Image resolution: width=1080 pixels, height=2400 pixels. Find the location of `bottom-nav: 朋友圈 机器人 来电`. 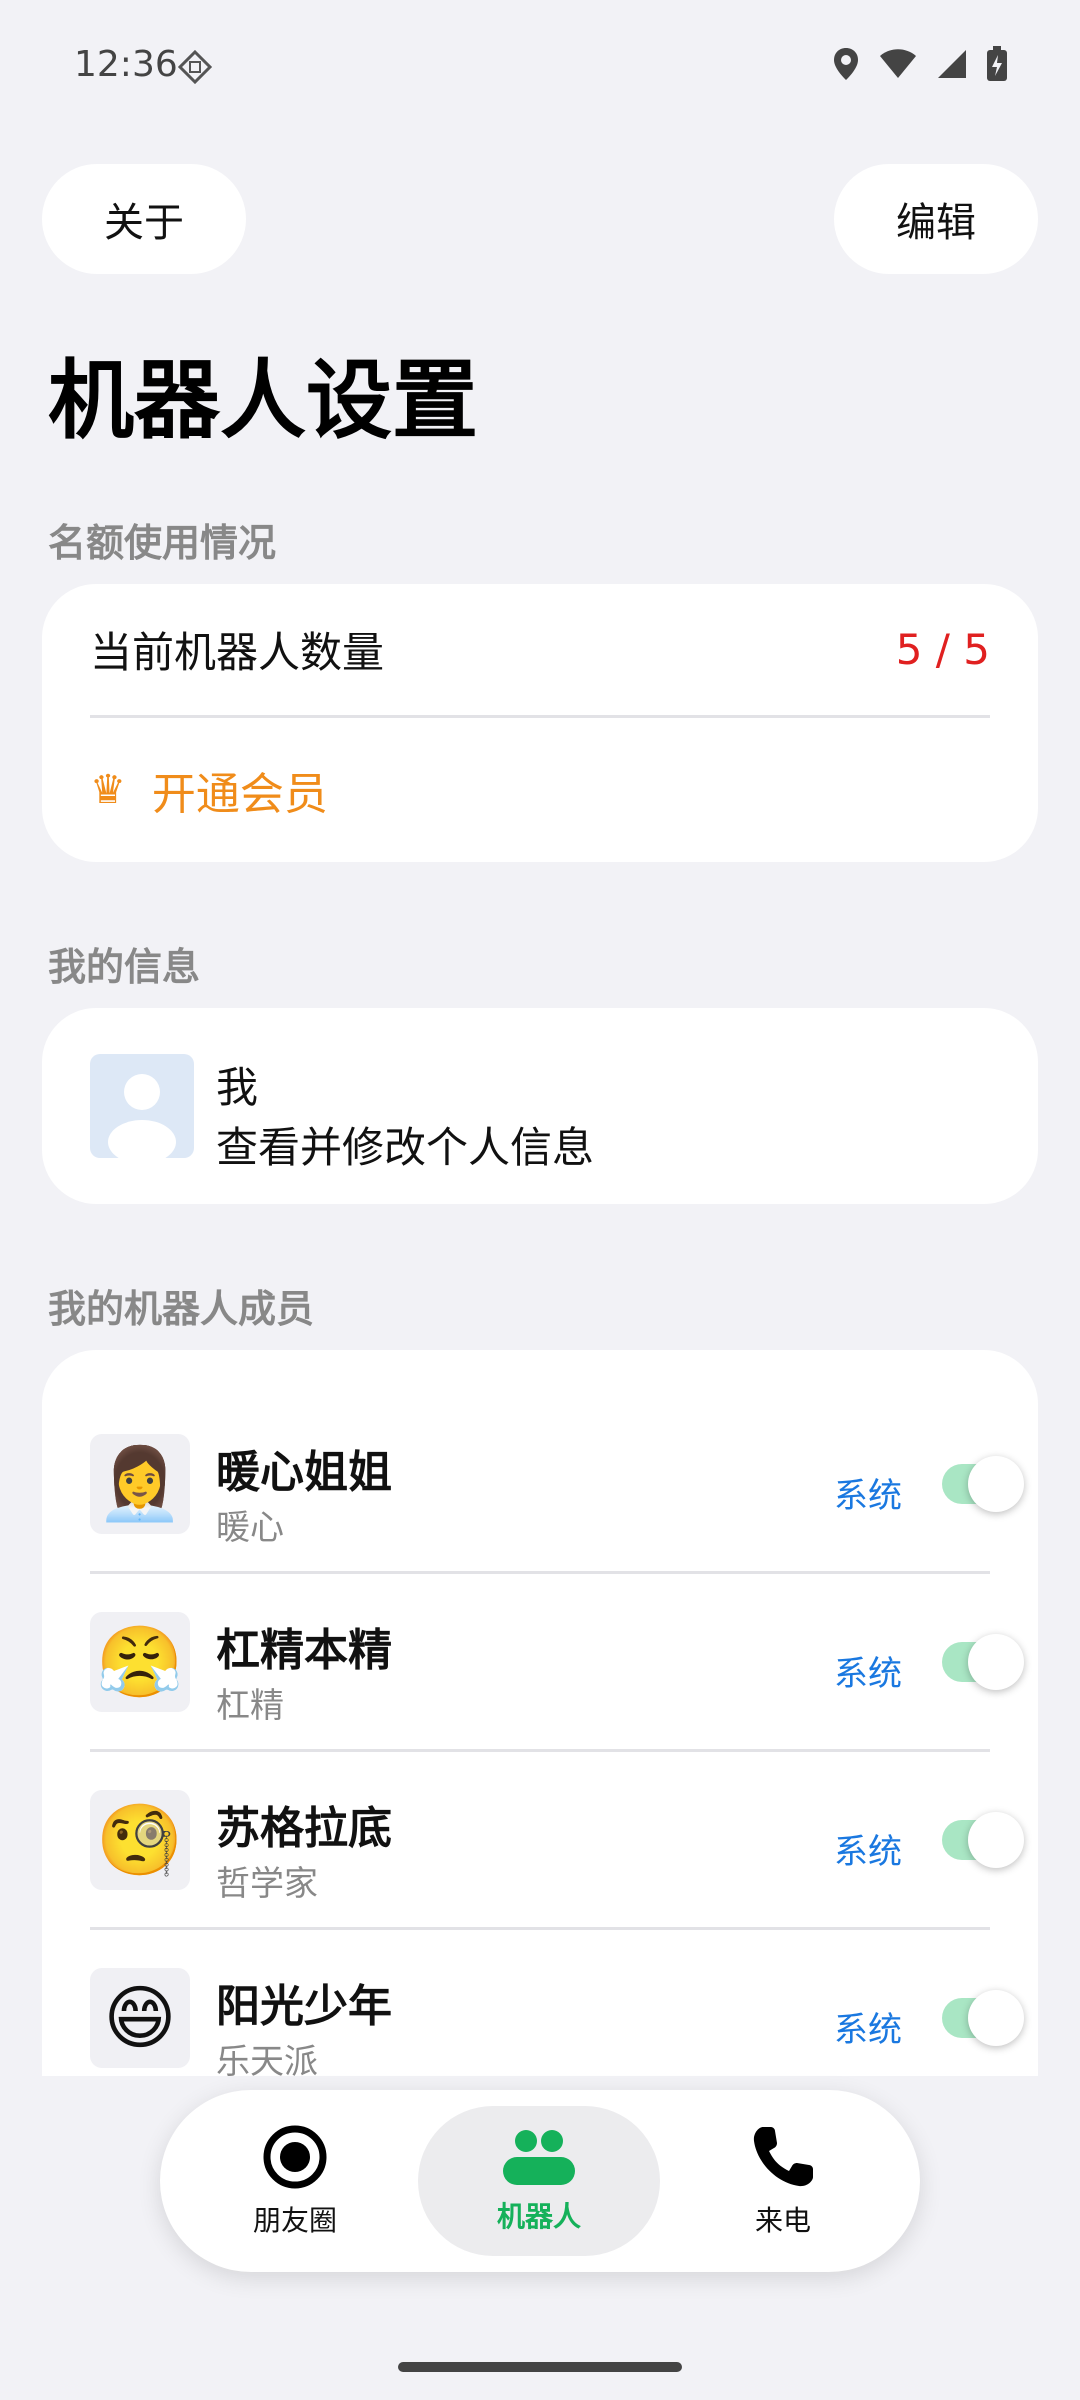

bottom-nav: 朋友圈 机器人 来电 is located at coordinates (540, 2181).